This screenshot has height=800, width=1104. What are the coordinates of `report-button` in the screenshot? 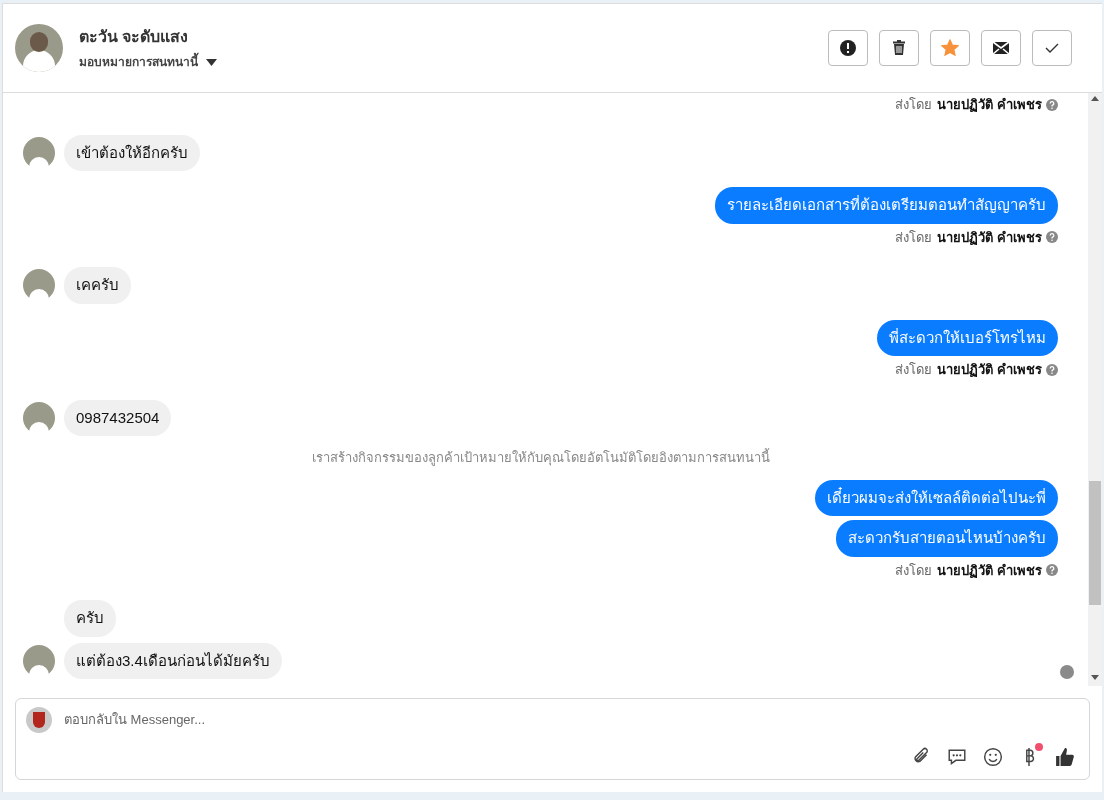 It's located at (848, 48).